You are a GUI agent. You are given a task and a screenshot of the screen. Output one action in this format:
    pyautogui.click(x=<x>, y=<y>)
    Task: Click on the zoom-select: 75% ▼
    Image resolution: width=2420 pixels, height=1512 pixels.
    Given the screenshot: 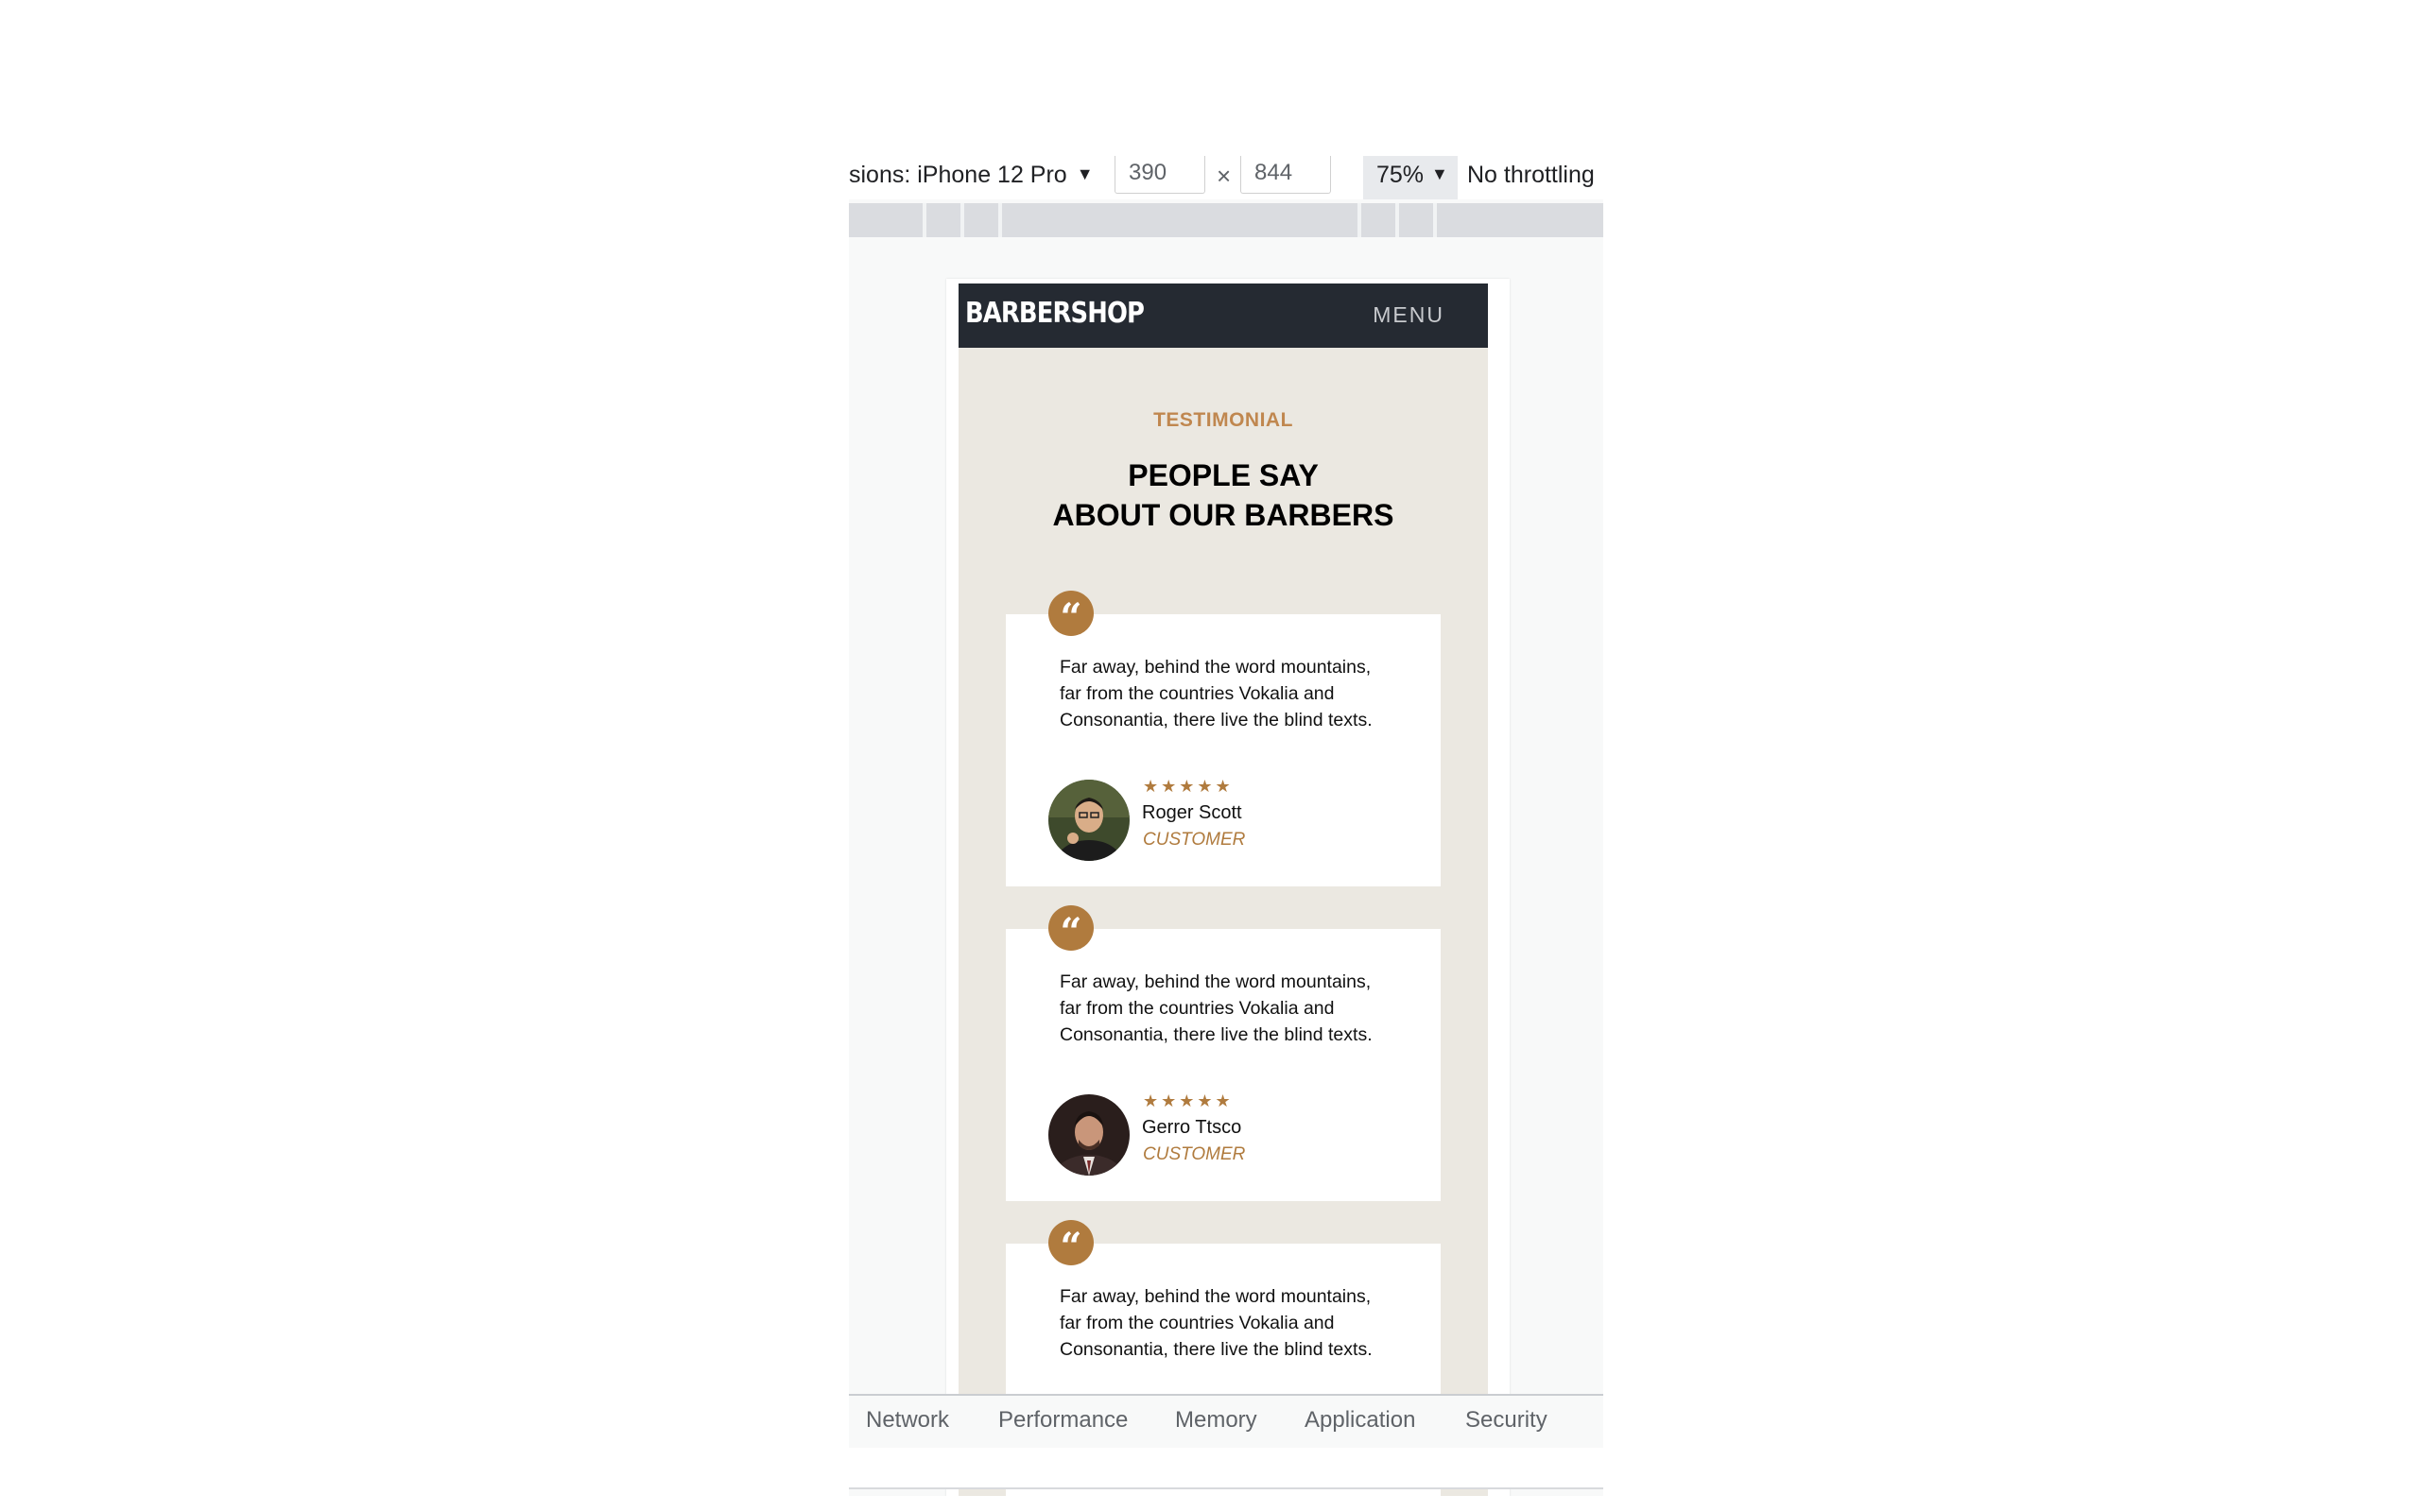 What is the action you would take?
    pyautogui.click(x=1410, y=177)
    